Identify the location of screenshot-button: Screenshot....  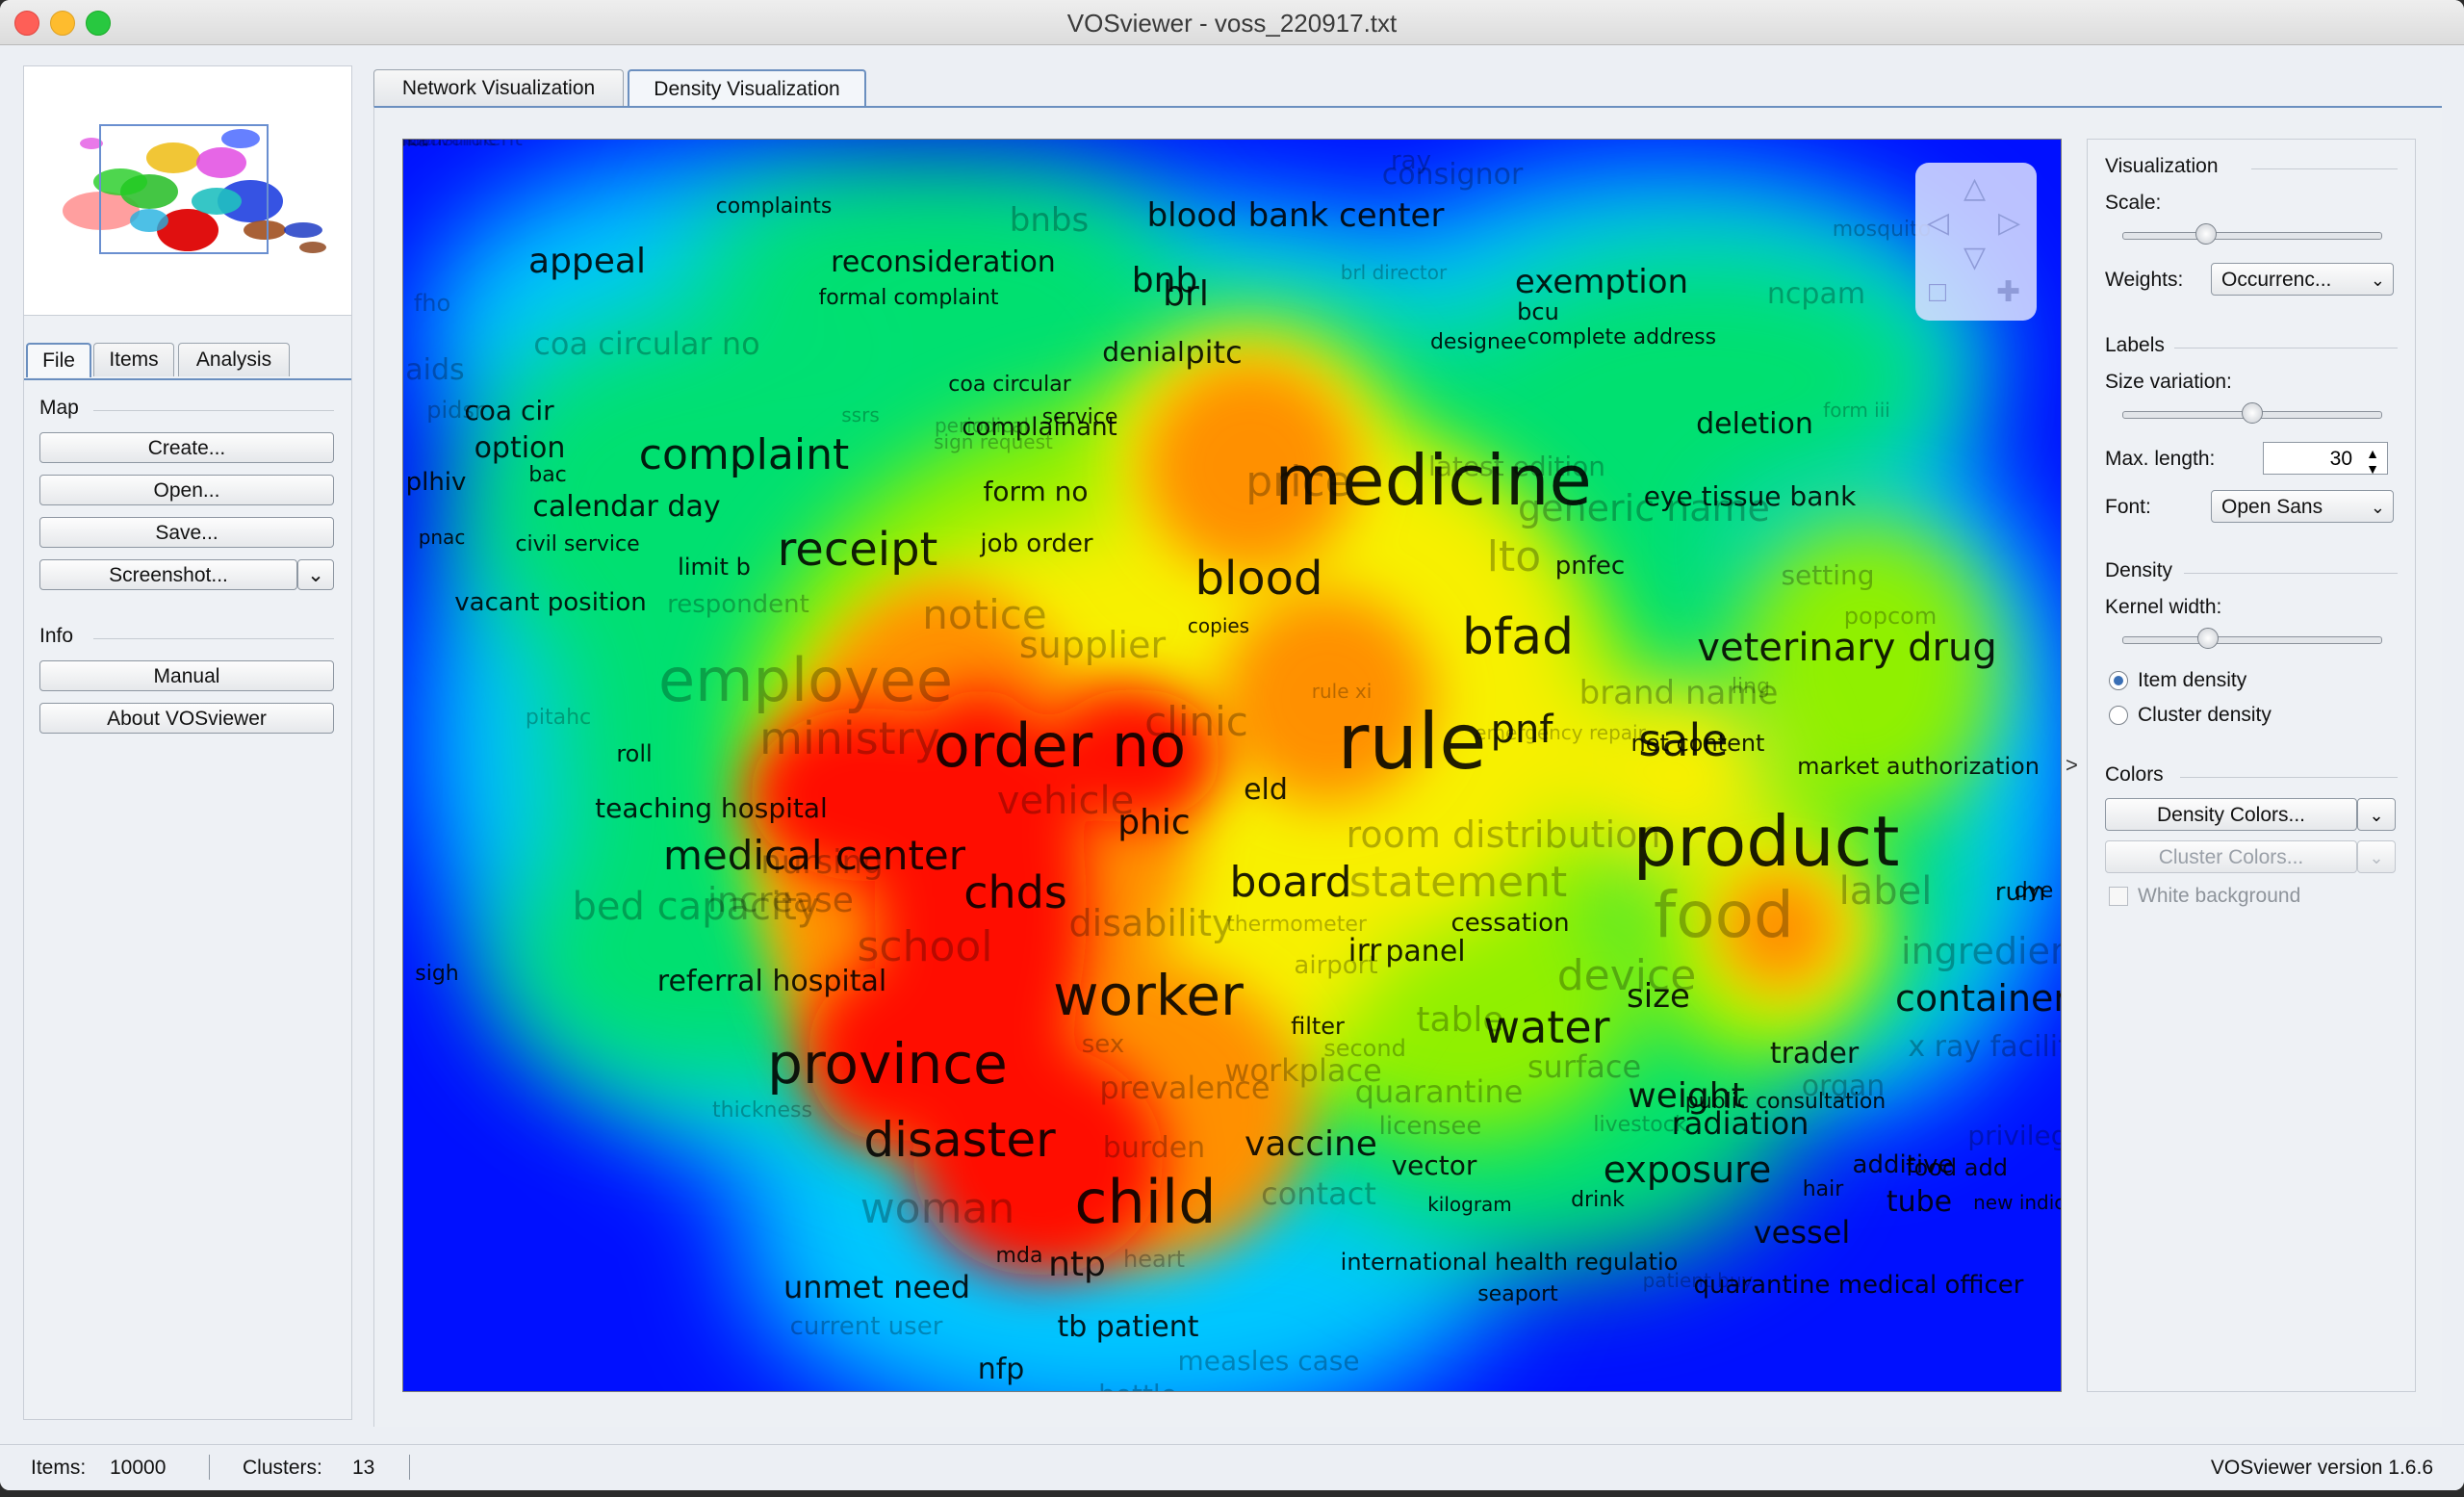
(168, 574).